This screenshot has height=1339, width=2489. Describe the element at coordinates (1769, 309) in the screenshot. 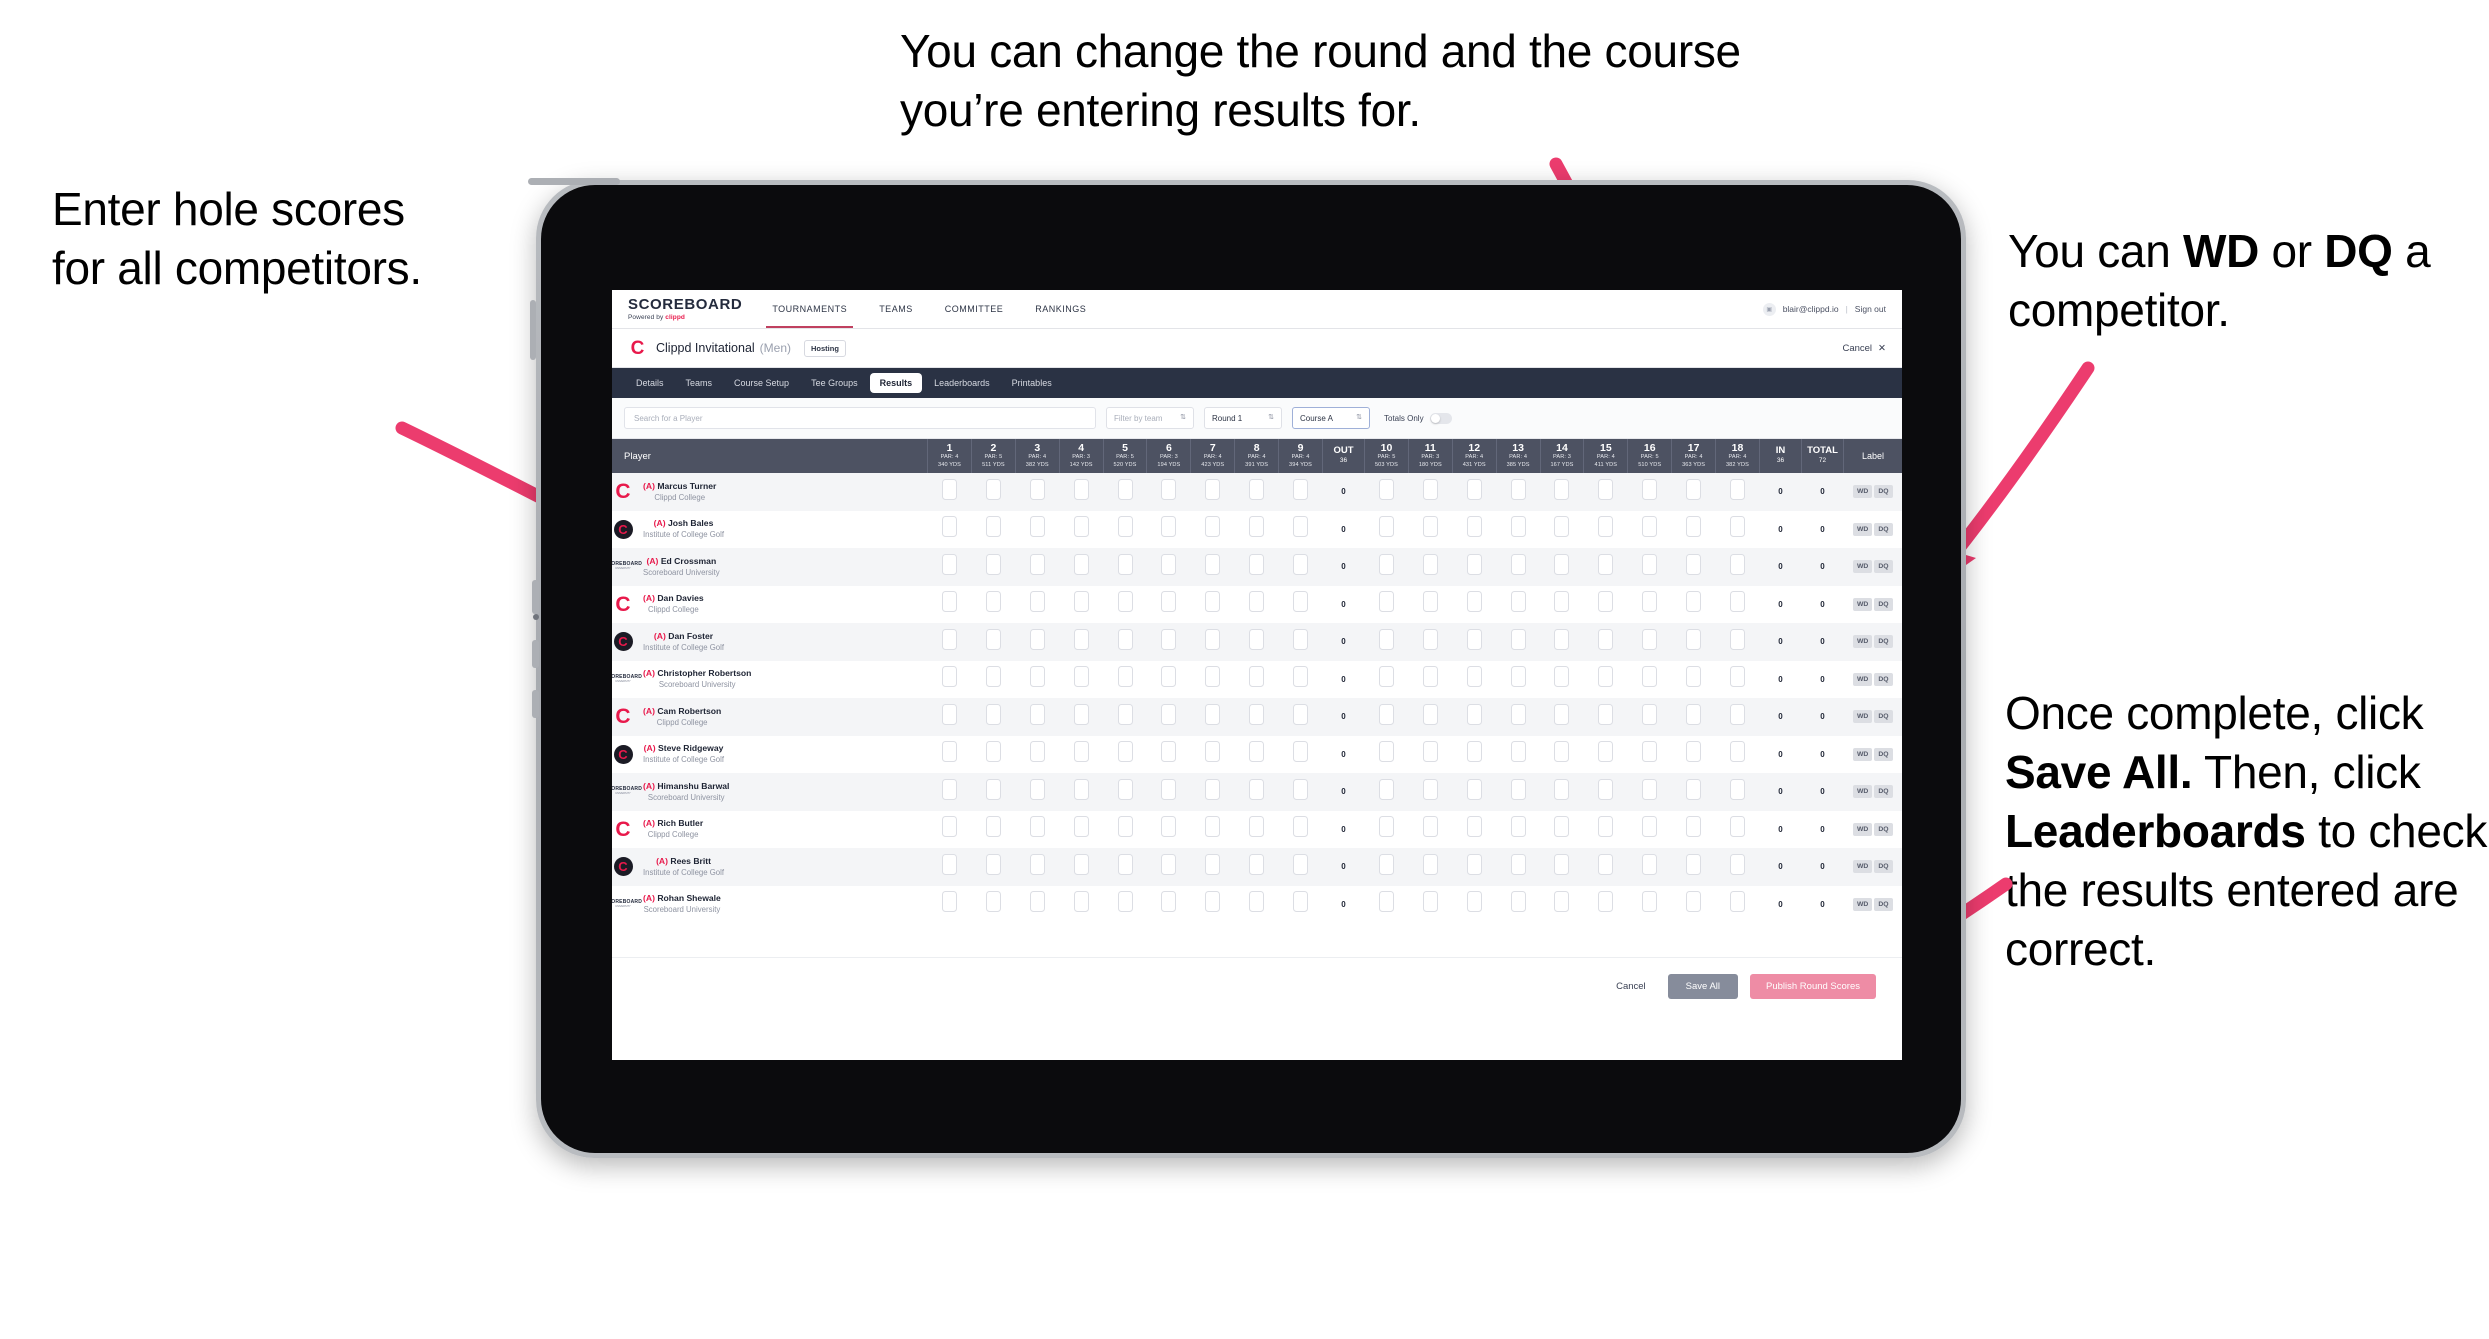

I see `user-avatar-icon: ▣` at that location.